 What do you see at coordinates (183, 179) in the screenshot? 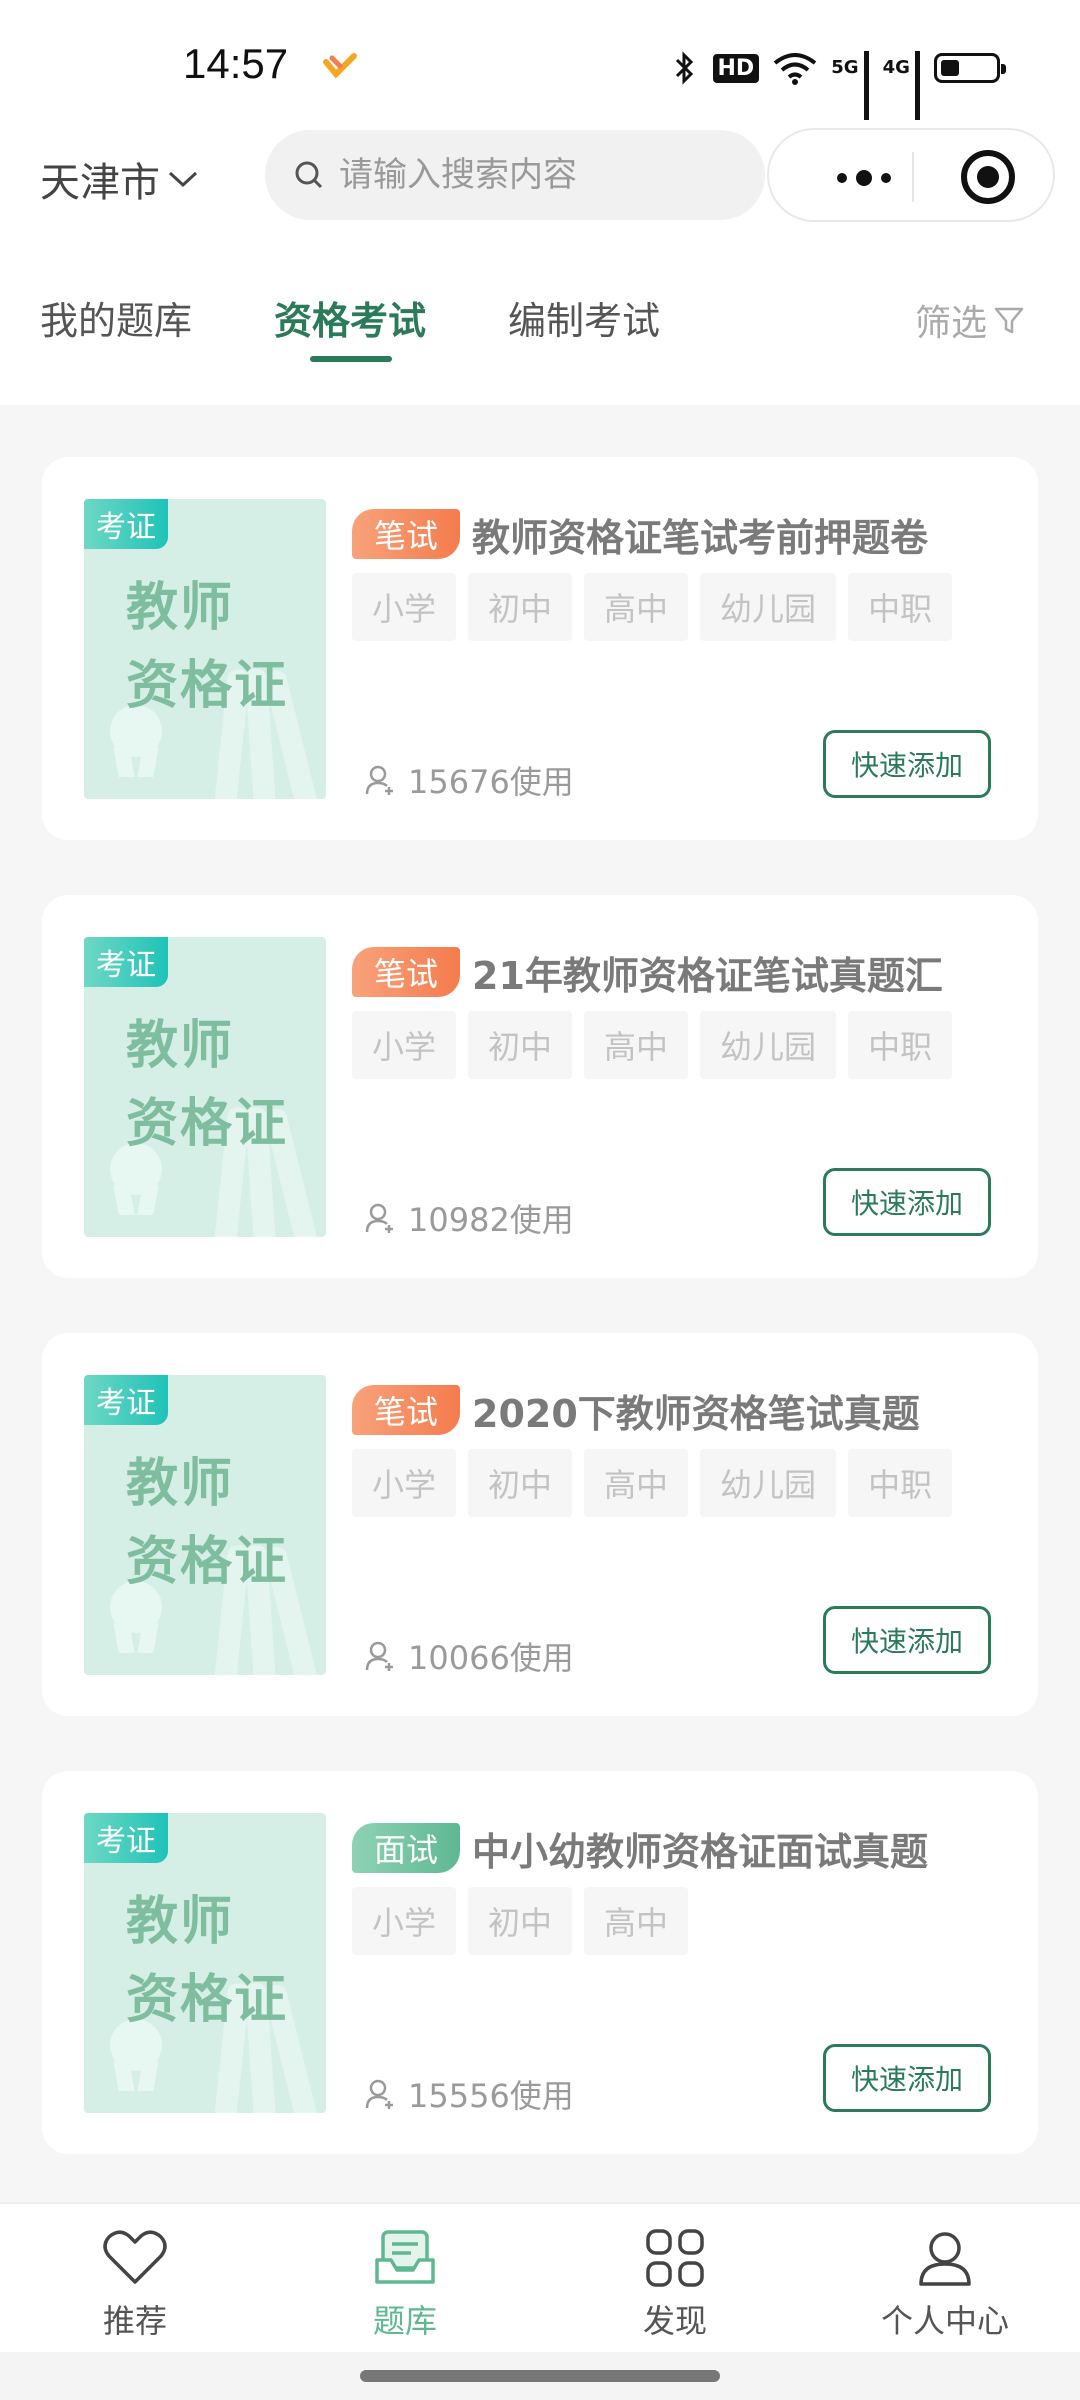
I see `chevron-down-icon` at bounding box center [183, 179].